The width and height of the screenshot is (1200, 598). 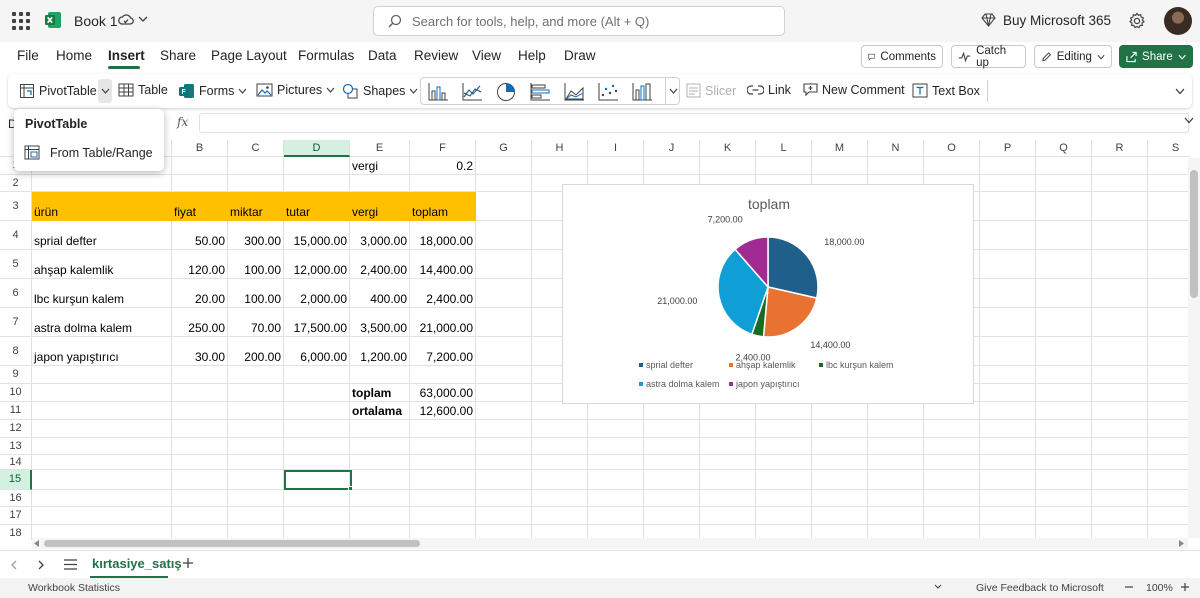 I want to click on zoom-out-icon, so click(x=1129, y=587).